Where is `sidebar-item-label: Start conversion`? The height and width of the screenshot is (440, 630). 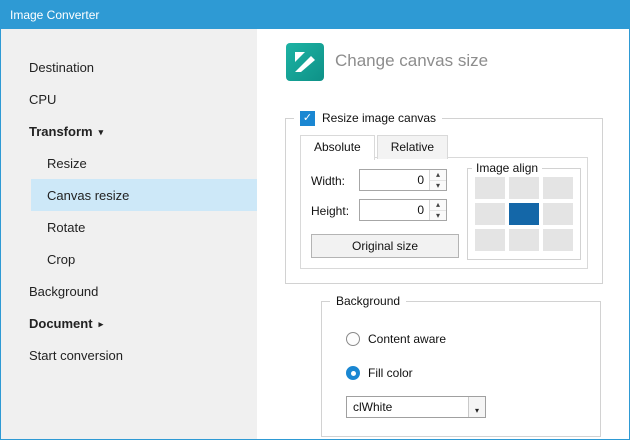 sidebar-item-label: Start conversion is located at coordinates (76, 355).